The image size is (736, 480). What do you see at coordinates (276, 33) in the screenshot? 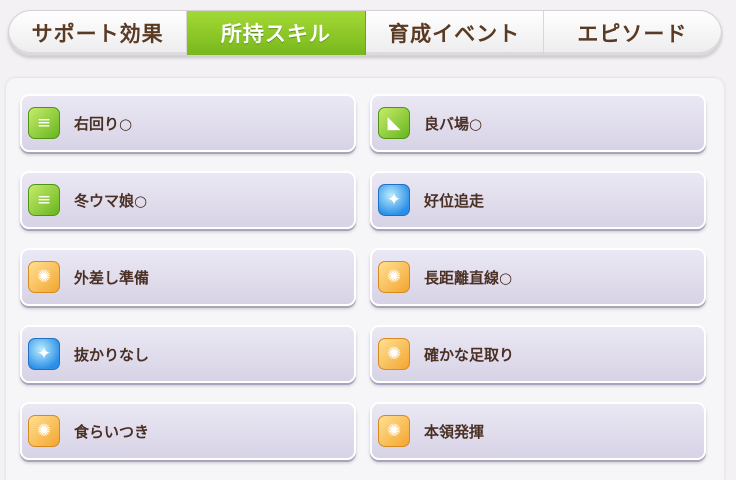
I see `tab-owned-skills: 所持スキル` at bounding box center [276, 33].